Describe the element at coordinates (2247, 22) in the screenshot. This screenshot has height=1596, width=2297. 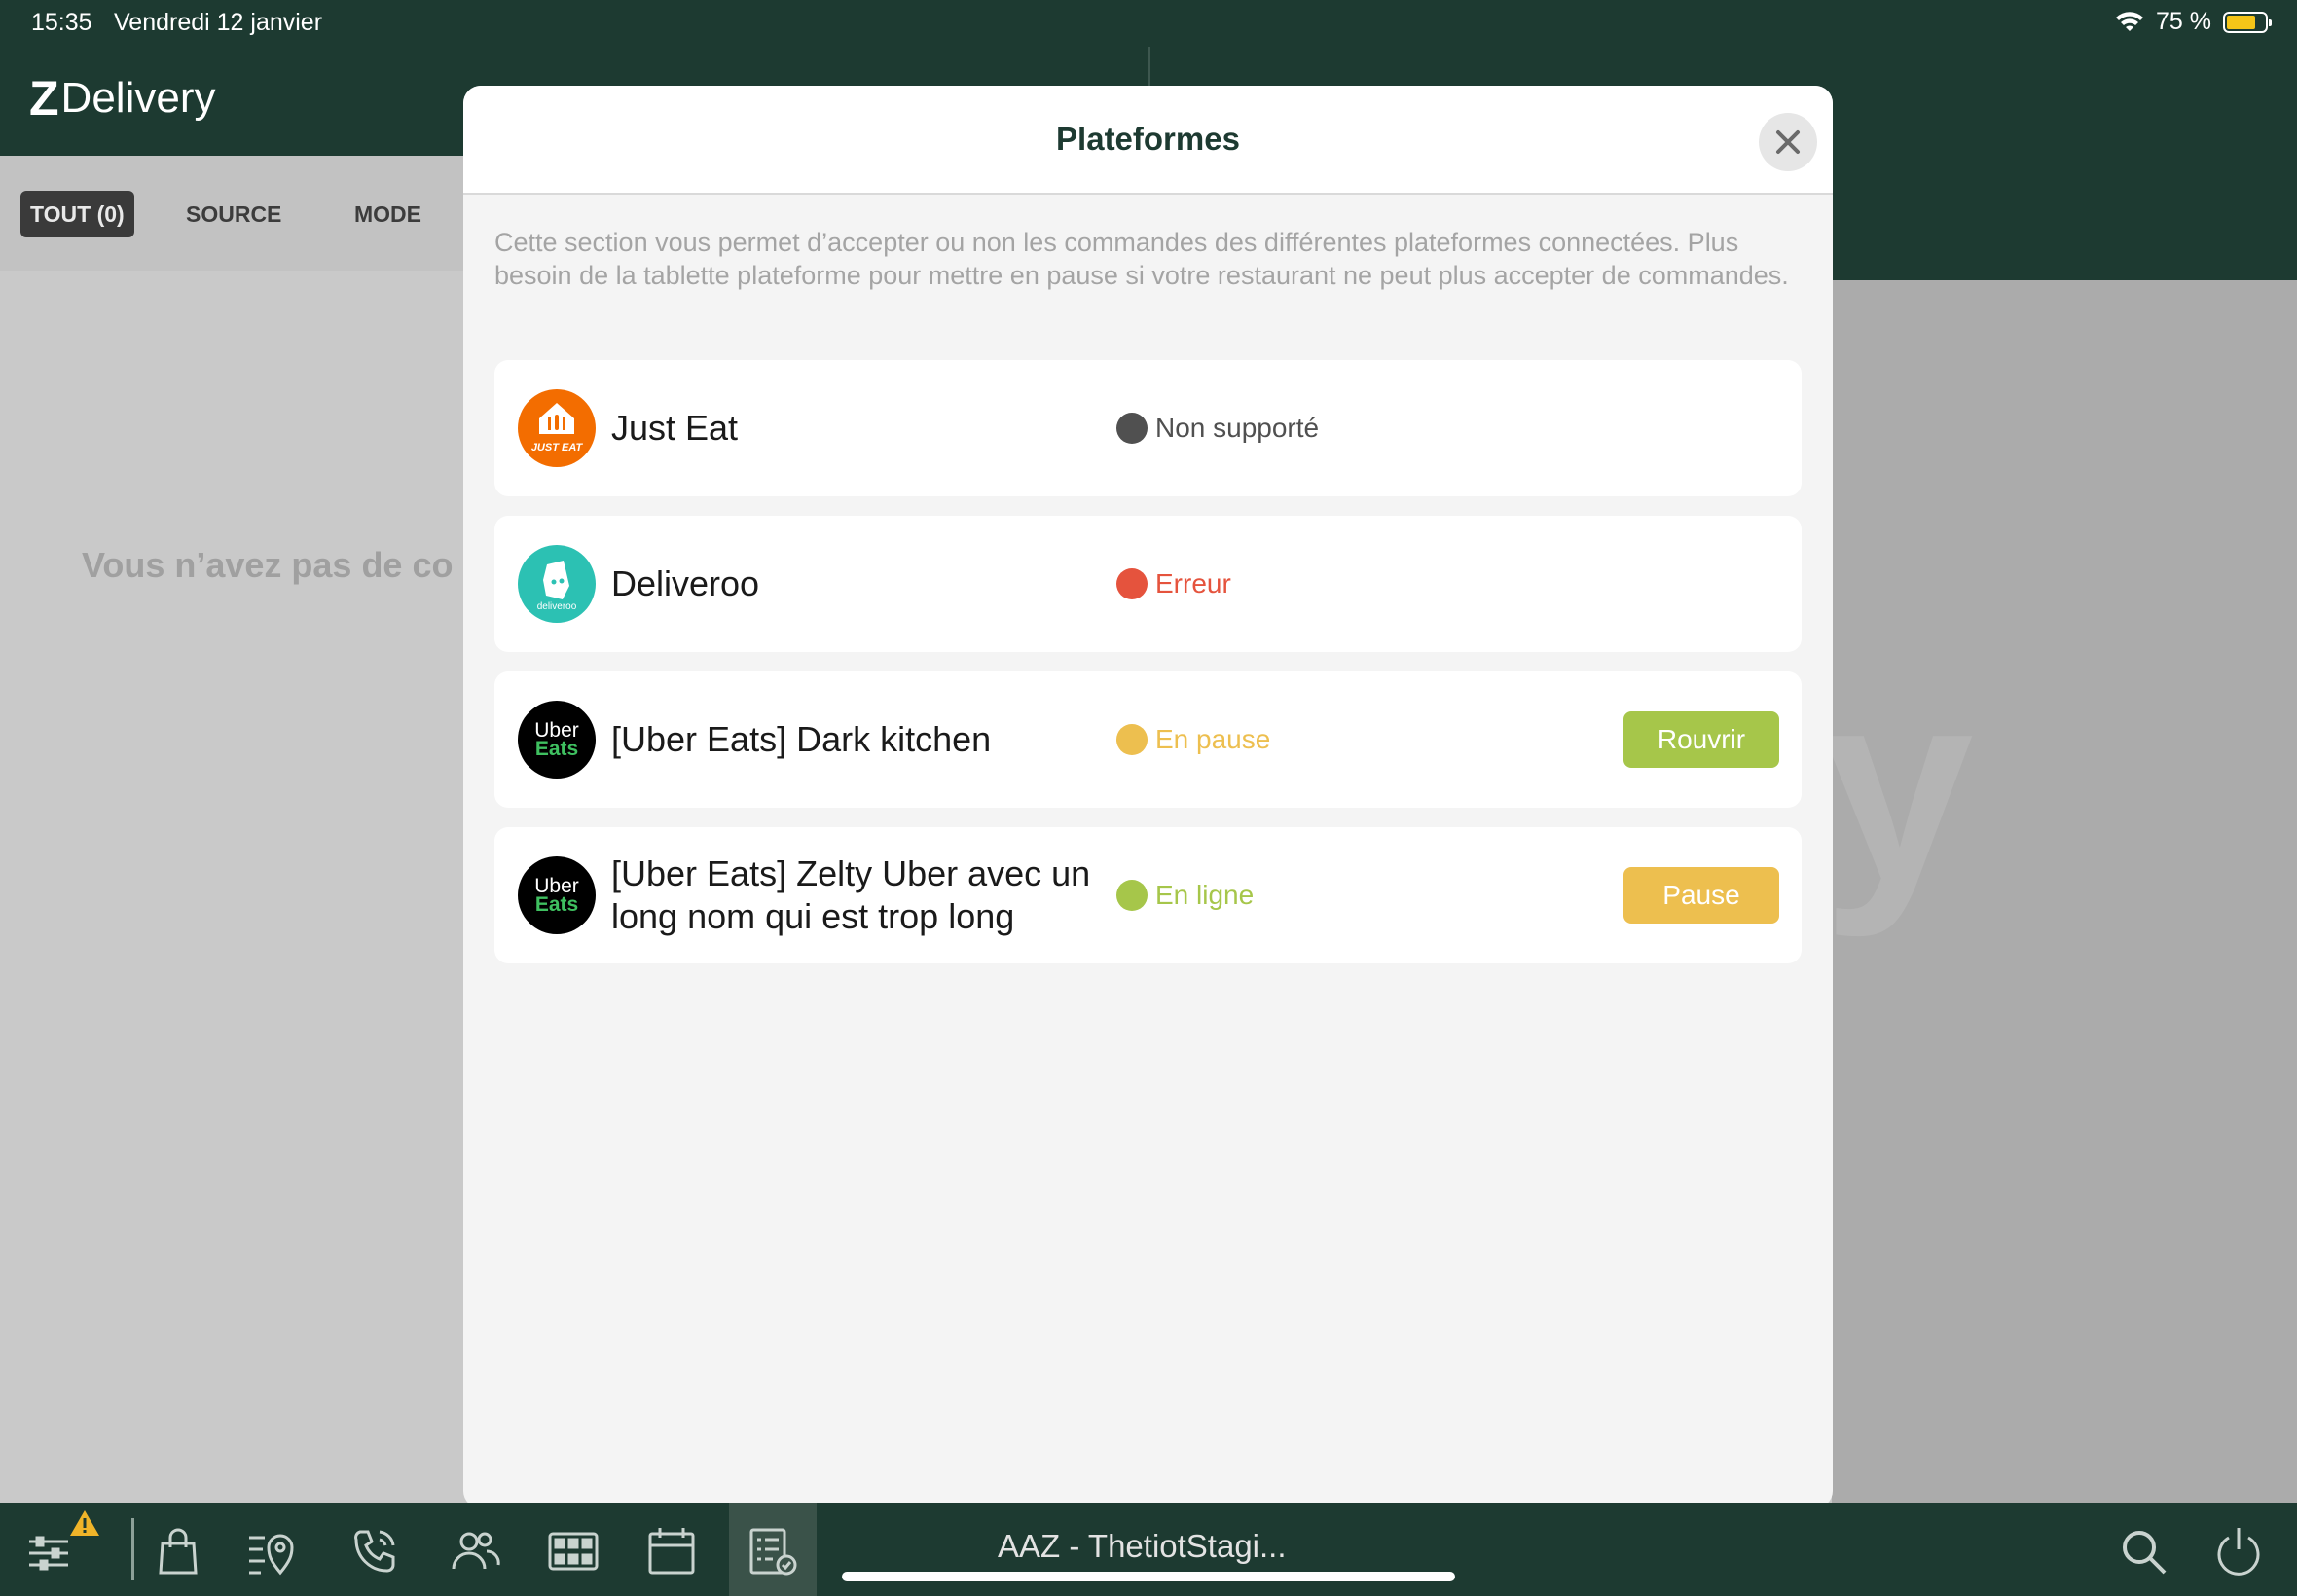
I see `battery-icon` at that location.